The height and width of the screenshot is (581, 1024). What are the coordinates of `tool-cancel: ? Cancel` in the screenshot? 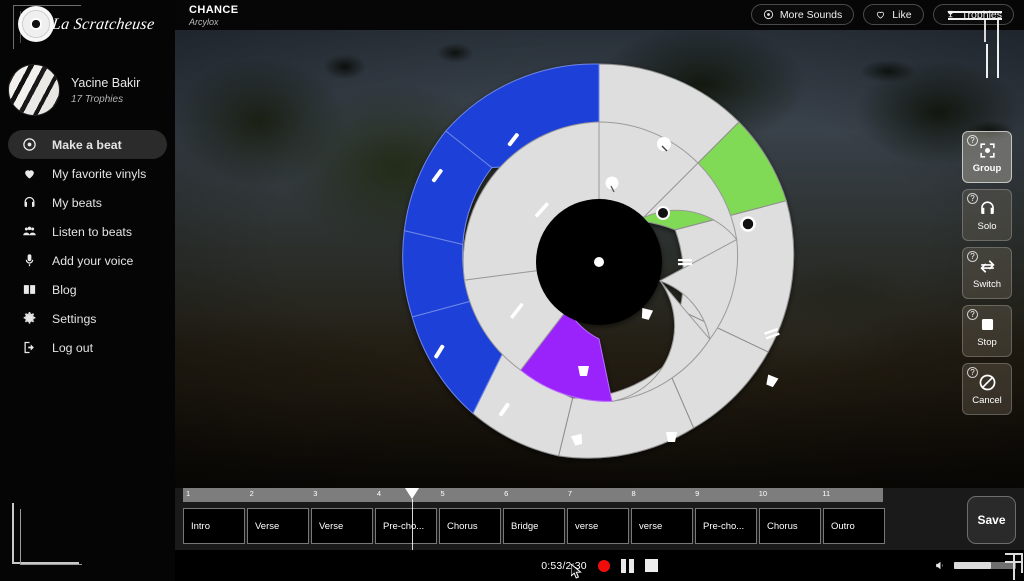 It's located at (987, 389).